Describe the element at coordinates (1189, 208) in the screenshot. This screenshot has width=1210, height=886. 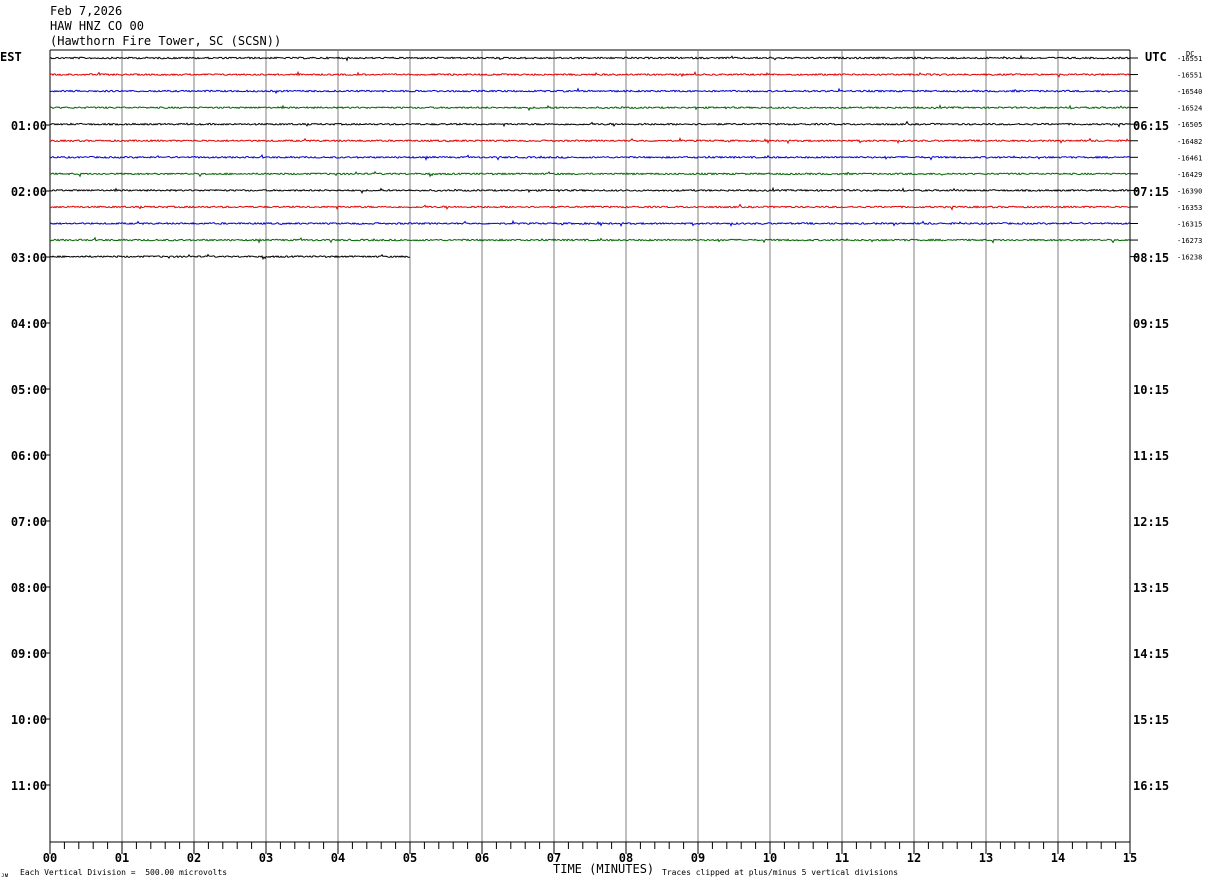
I see `dc-offset-label: -16353` at that location.